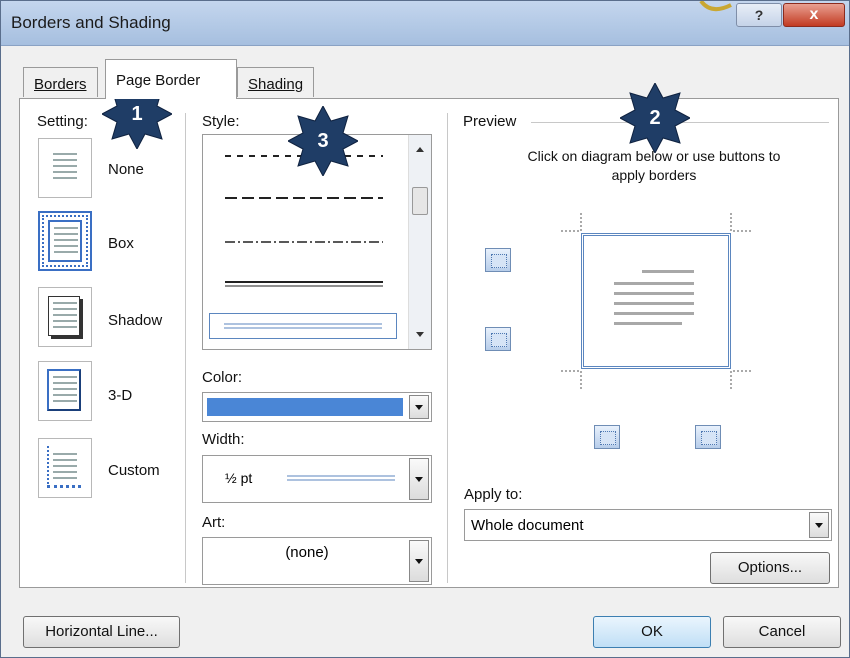  Describe the element at coordinates (304, 242) in the screenshot. I see `style-dashdot` at that location.